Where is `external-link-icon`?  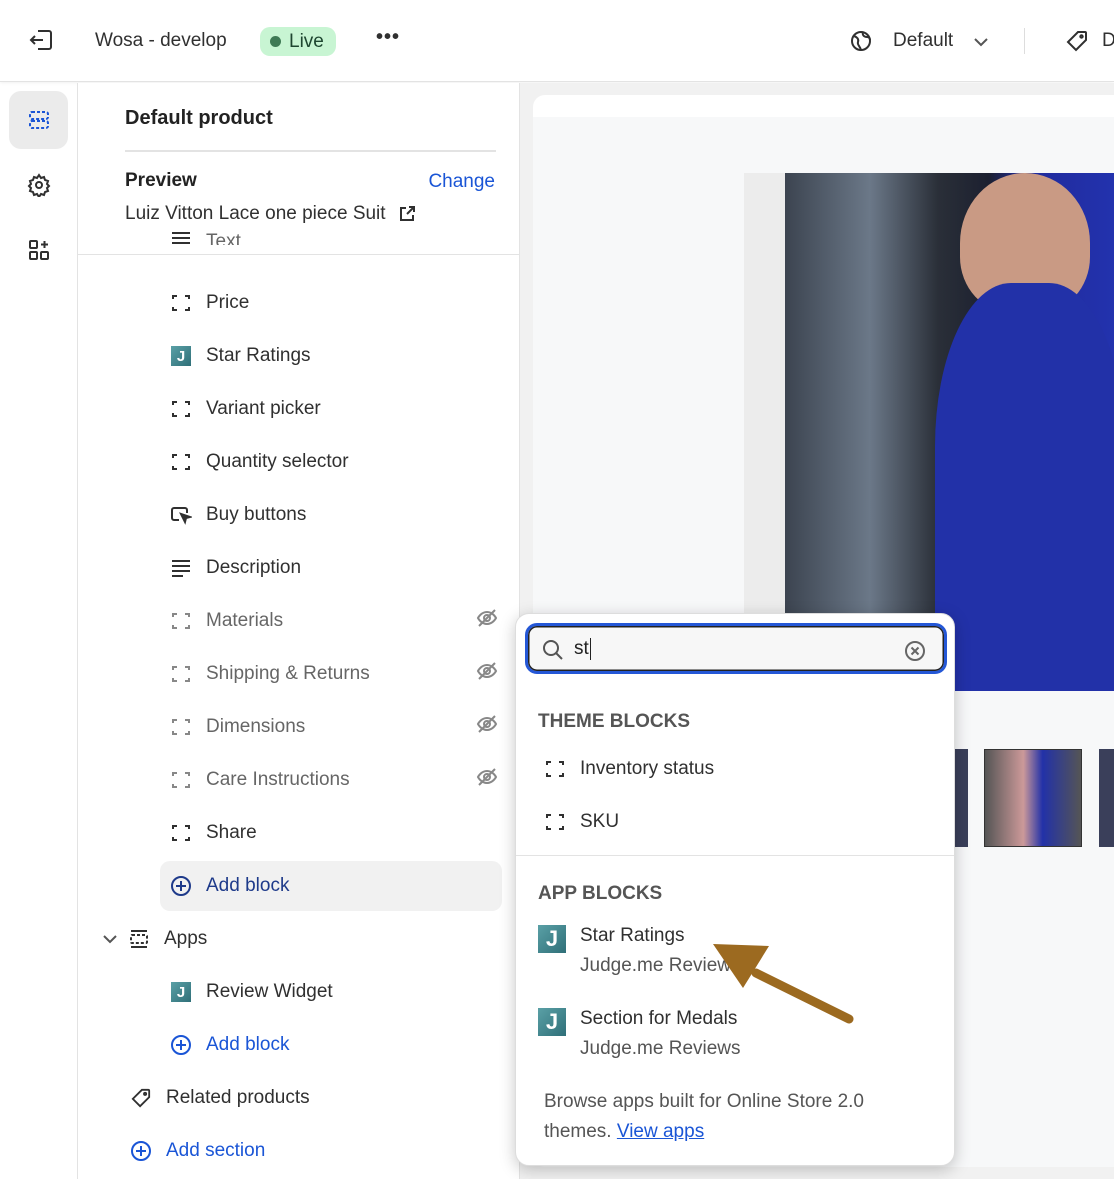 external-link-icon is located at coordinates (407, 213).